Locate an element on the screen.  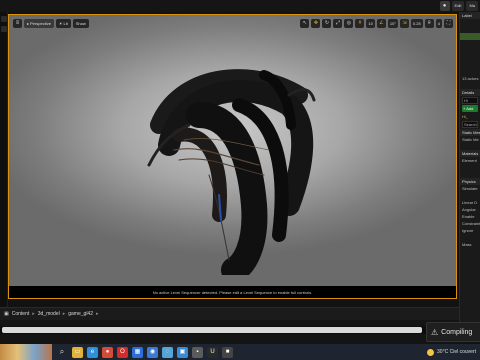
app-icon: ◉ is located at coordinates (152, 352).